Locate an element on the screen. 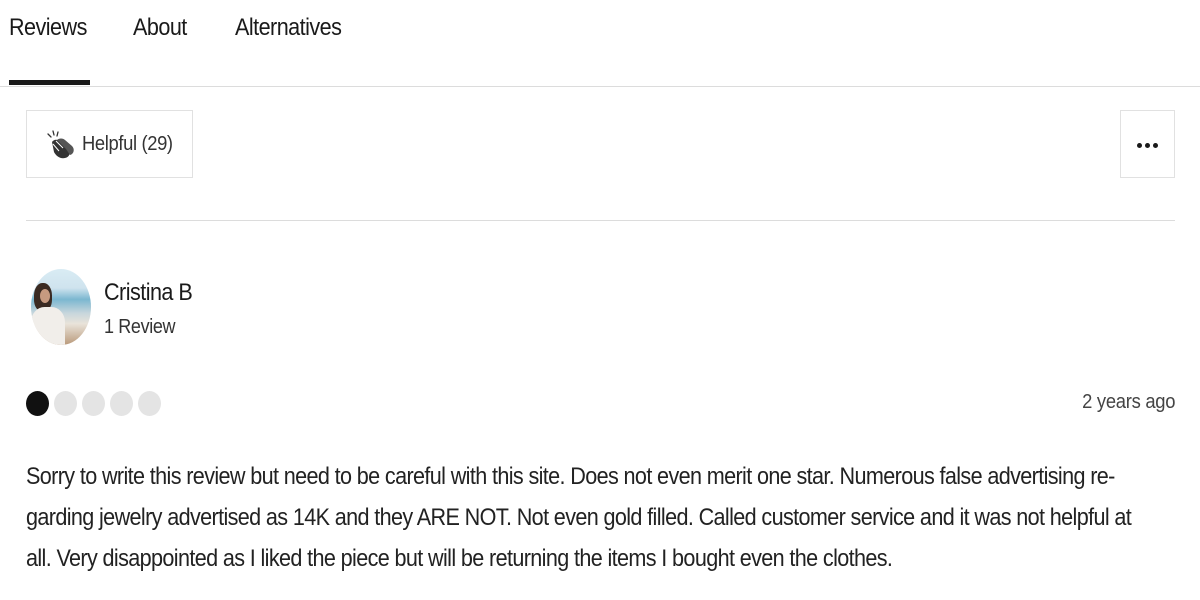 The image size is (1200, 600). more-options-button is located at coordinates (1147, 144).